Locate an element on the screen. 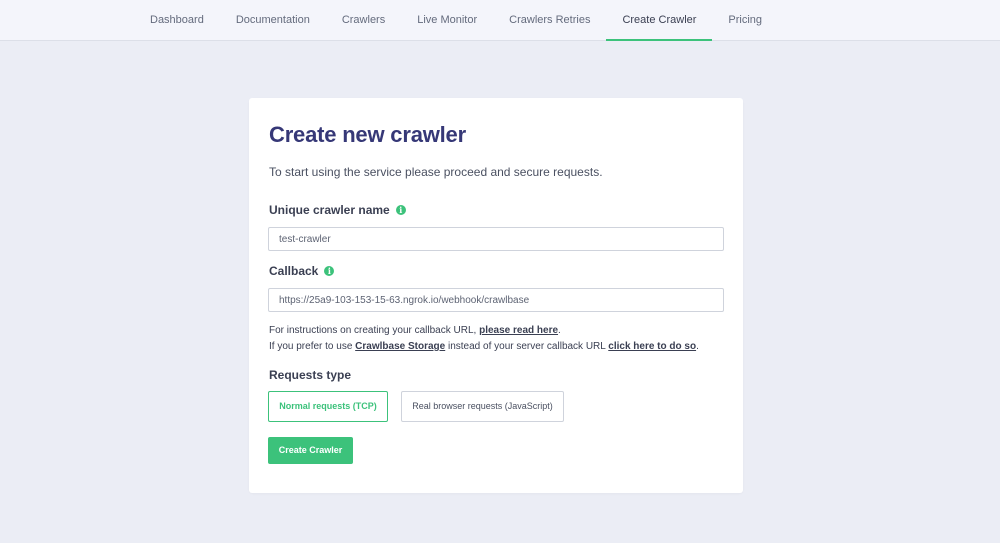 Image resolution: width=1000 pixels, height=543 pixels. nav-crawlers: Crawlers is located at coordinates (363, 20).